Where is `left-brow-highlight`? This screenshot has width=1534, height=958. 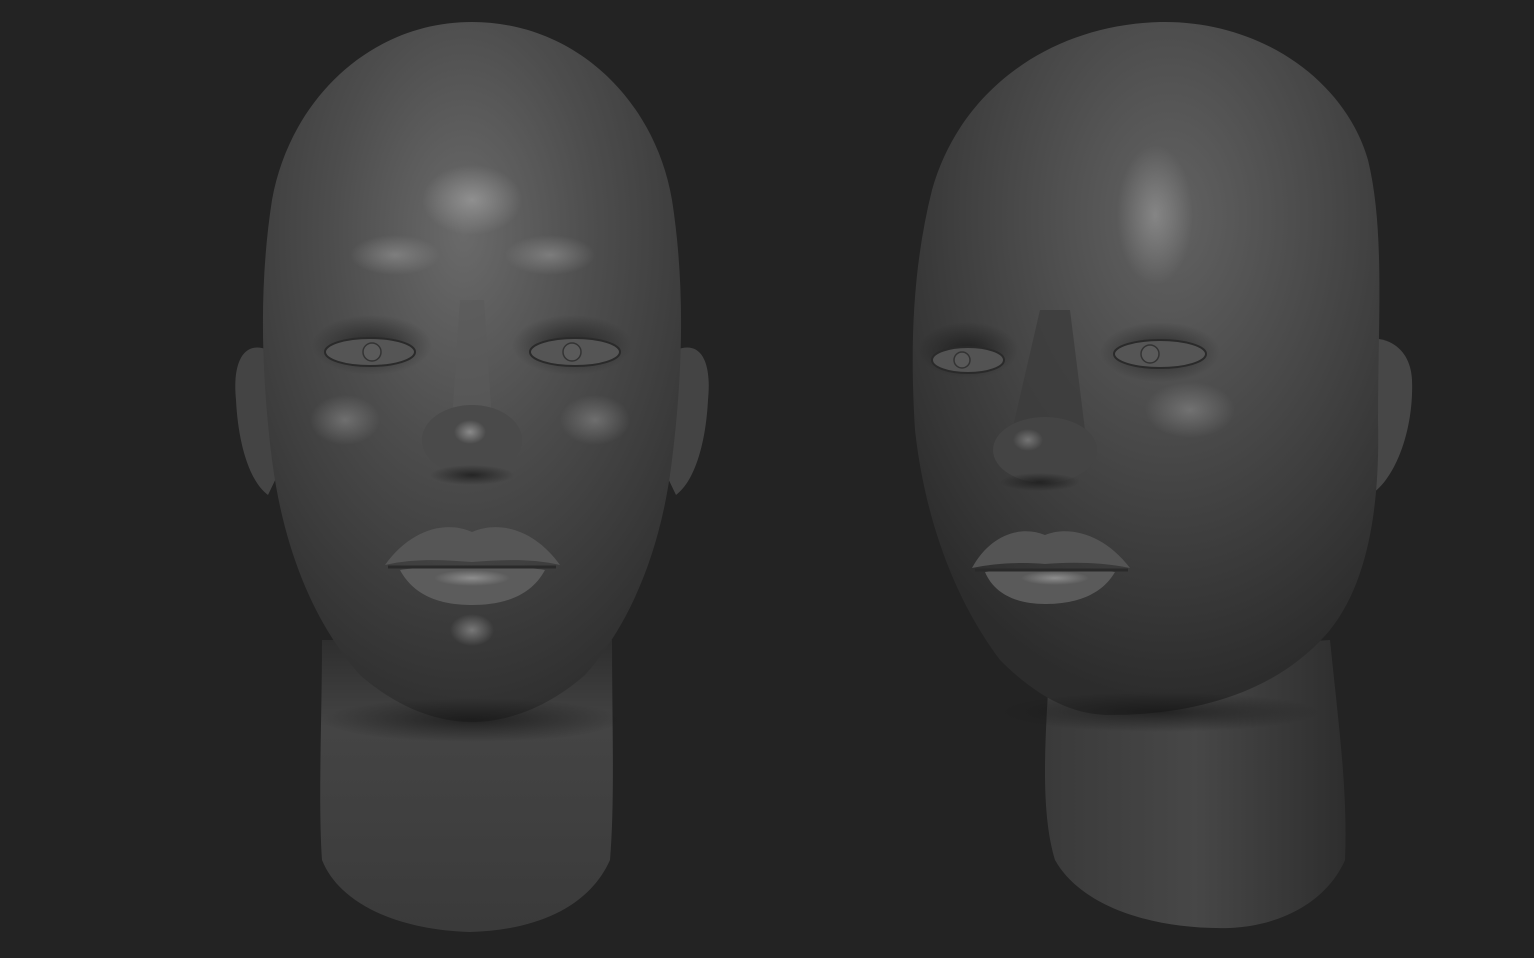
left-brow-highlight is located at coordinates (395, 255).